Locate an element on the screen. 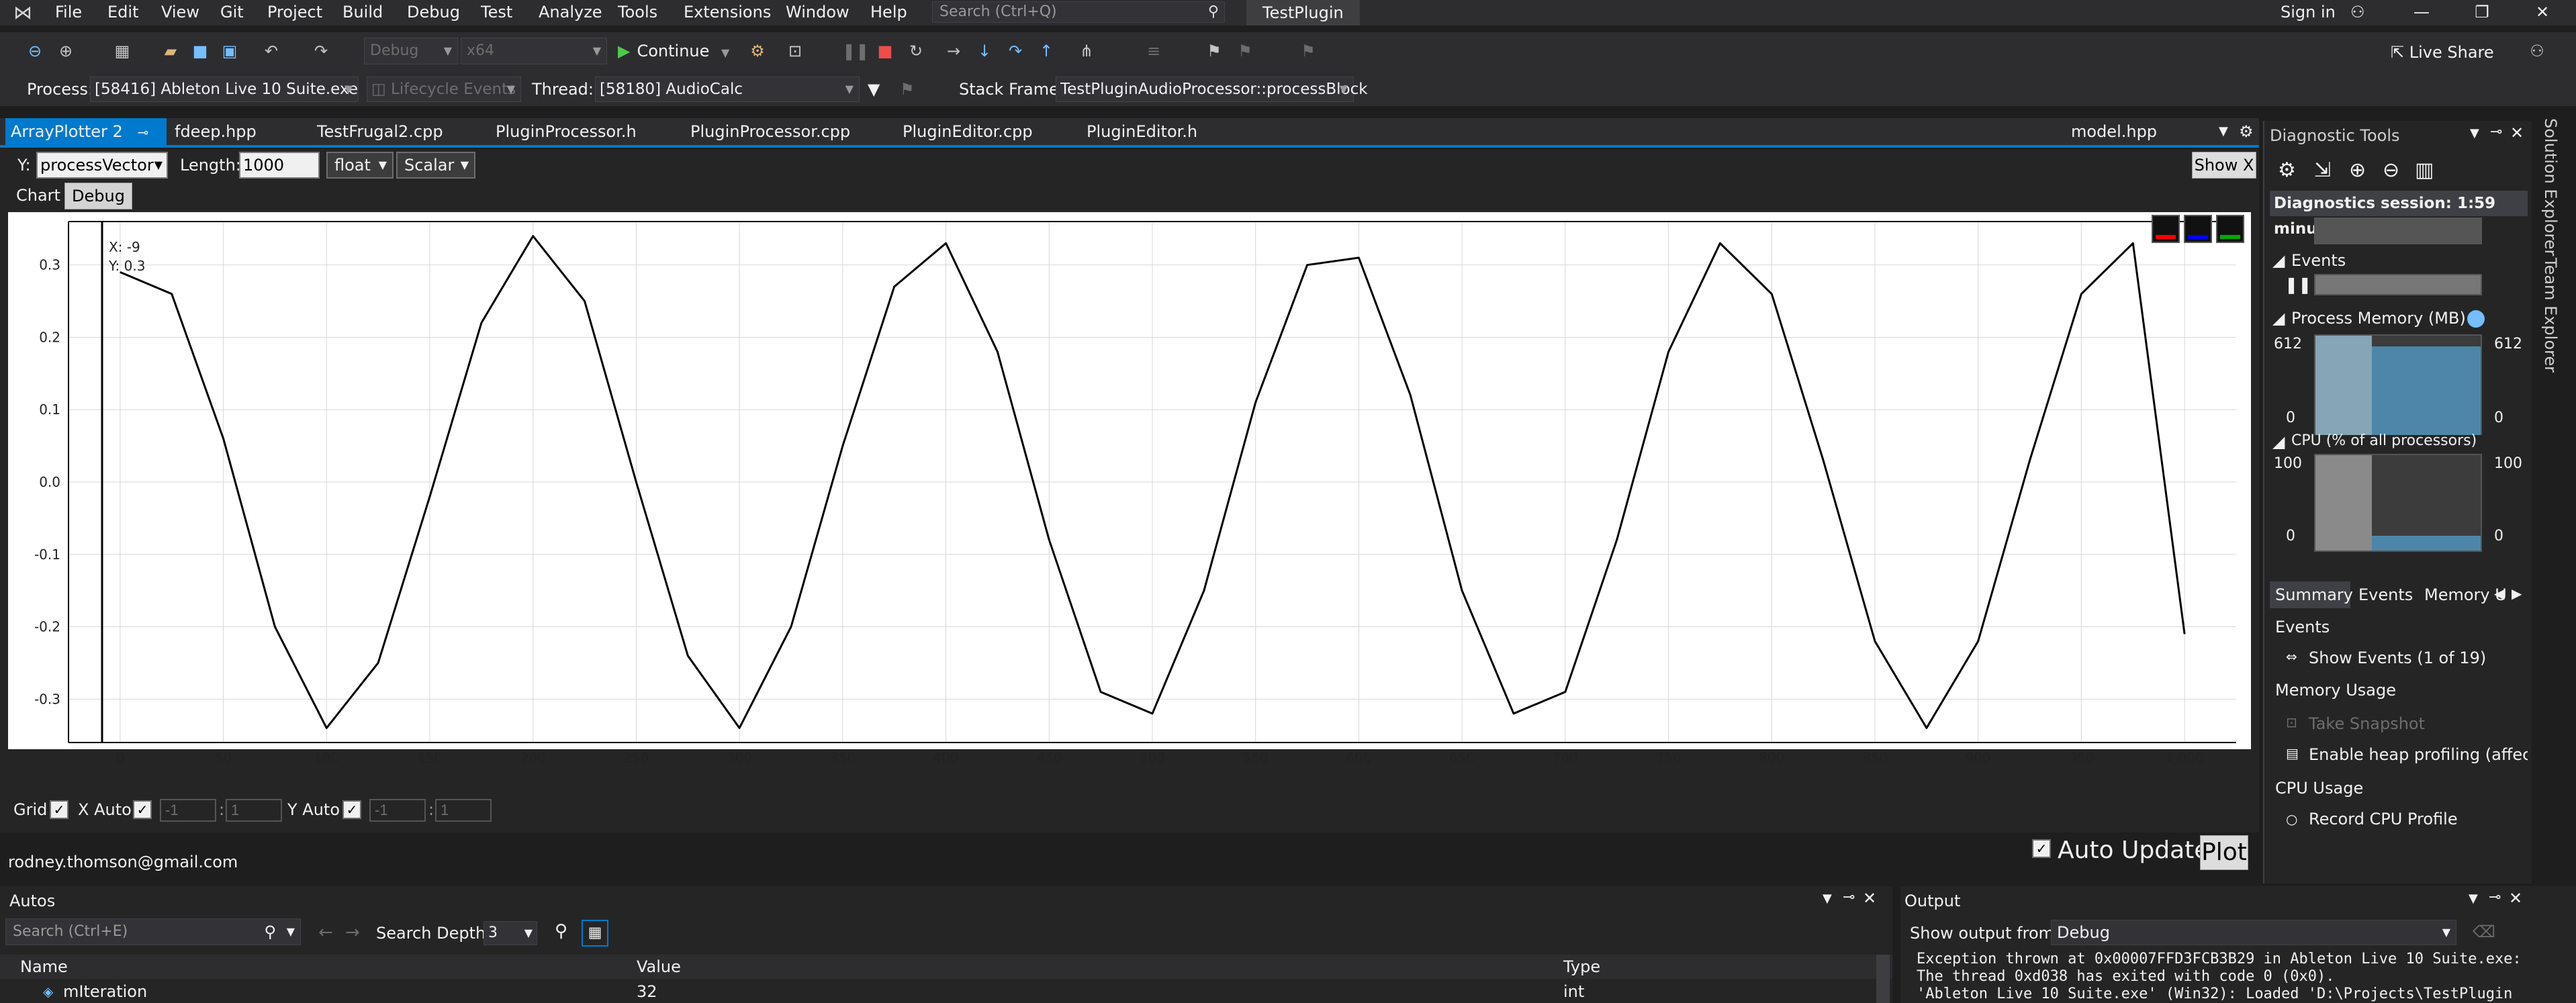 Image resolution: width=2576 pixels, height=1003 pixels. redo-icon: ↷ is located at coordinates (321, 51).